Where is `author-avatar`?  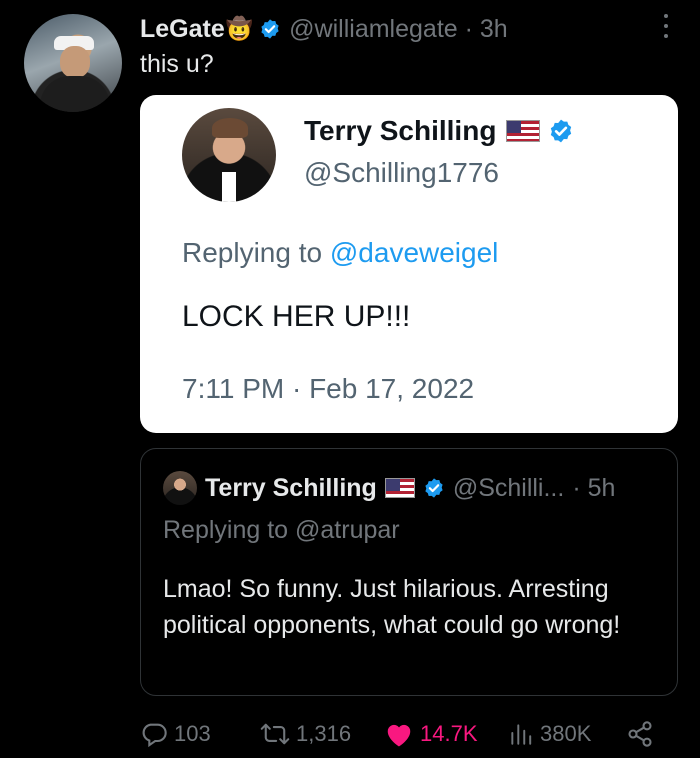
author-avatar is located at coordinates (73, 63).